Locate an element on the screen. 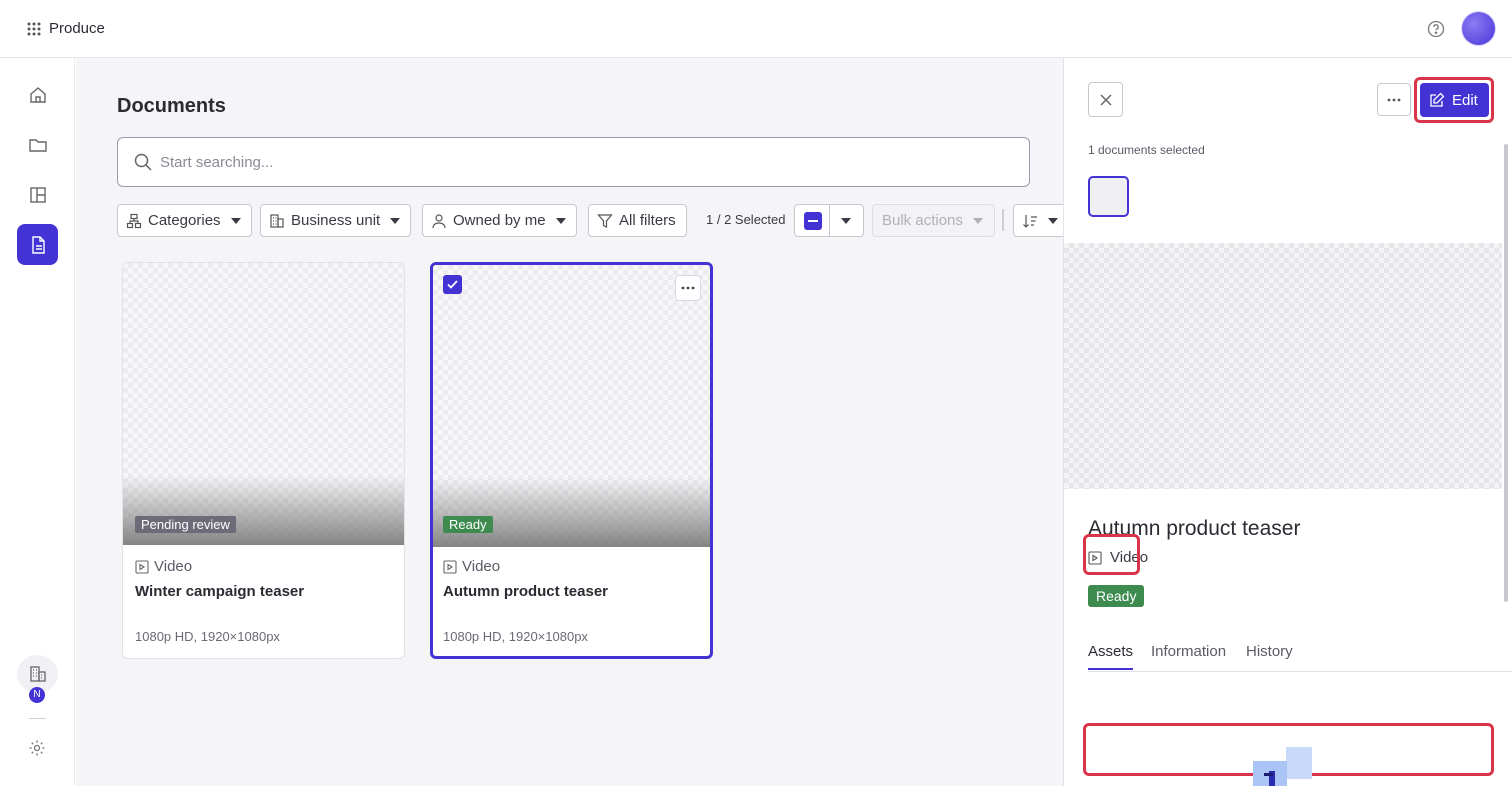  bulk-actions-label: Bulk actions is located at coordinates (922, 220).